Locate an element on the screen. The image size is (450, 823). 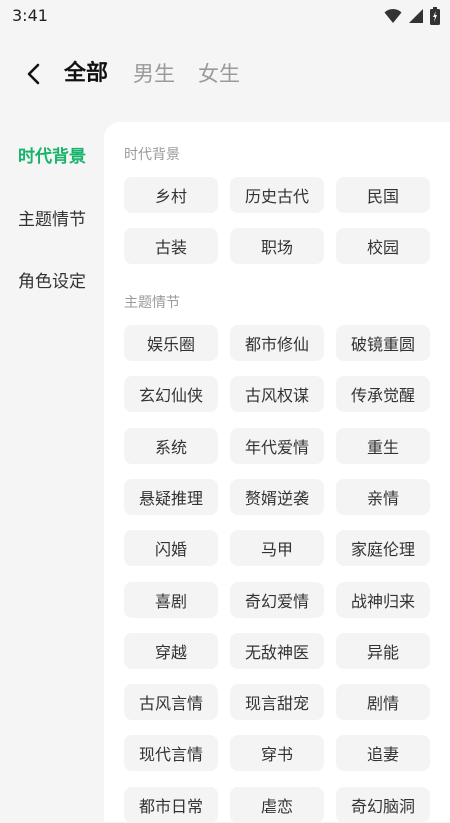
tab-all: 全部 is located at coordinates (86, 74).